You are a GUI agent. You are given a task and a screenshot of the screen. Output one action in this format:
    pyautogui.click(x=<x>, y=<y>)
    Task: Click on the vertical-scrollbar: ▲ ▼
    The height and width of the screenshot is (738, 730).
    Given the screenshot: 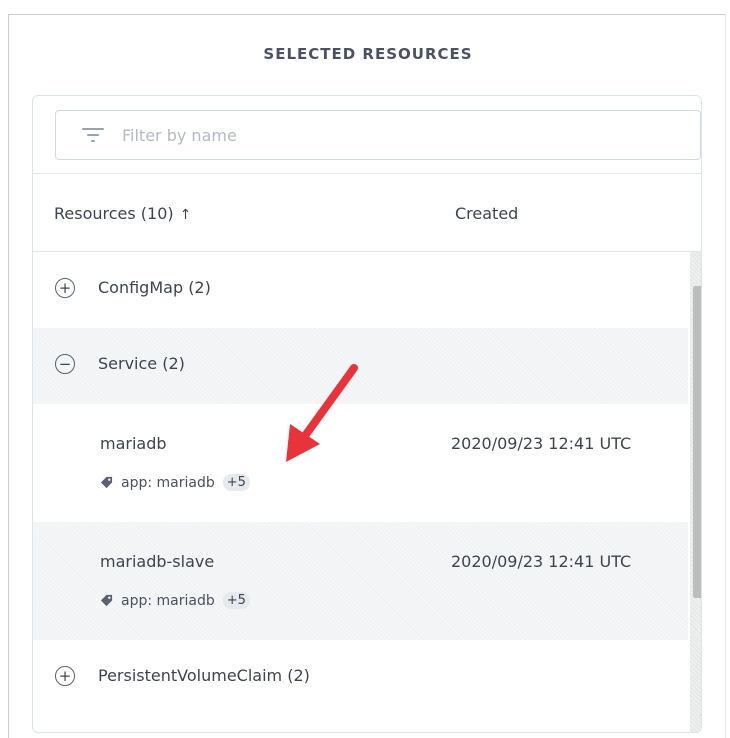 What is the action you would take?
    pyautogui.click(x=696, y=492)
    